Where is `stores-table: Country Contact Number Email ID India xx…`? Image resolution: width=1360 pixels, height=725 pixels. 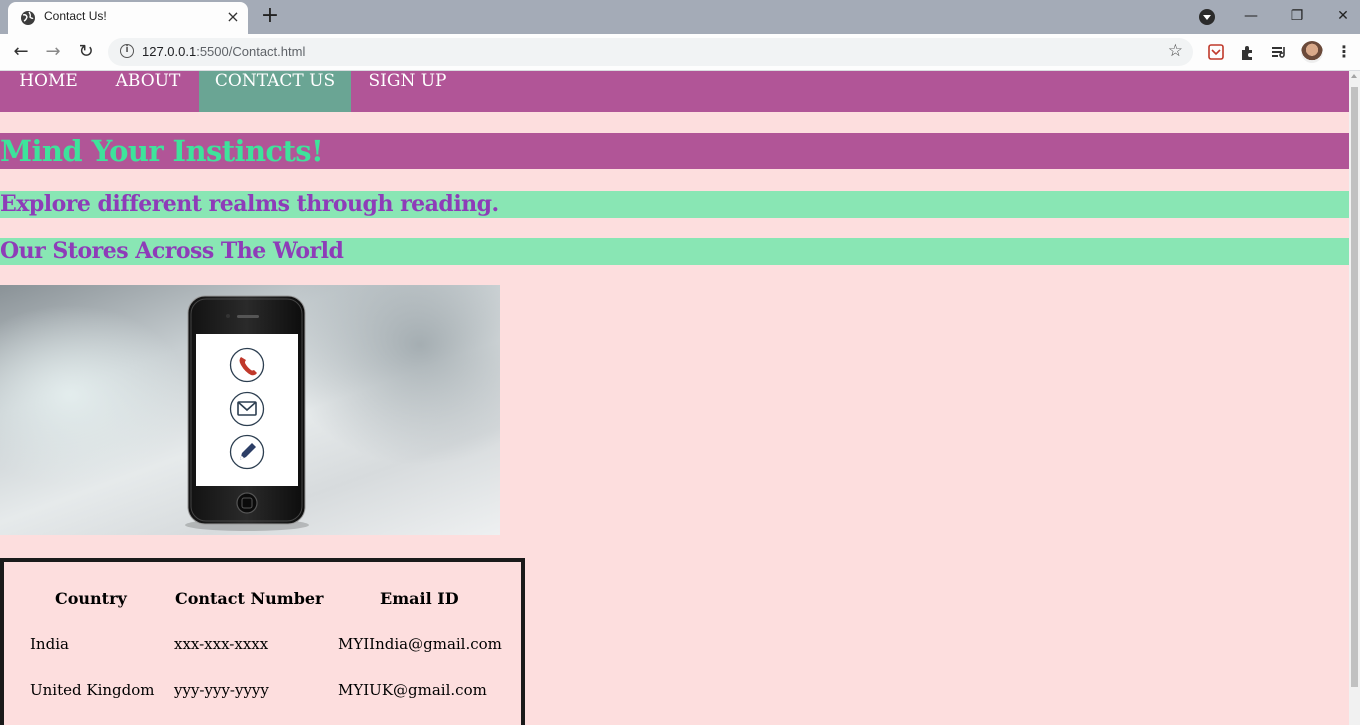
stores-table: Country Contact Number Email ID India xx… is located at coordinates (262, 641).